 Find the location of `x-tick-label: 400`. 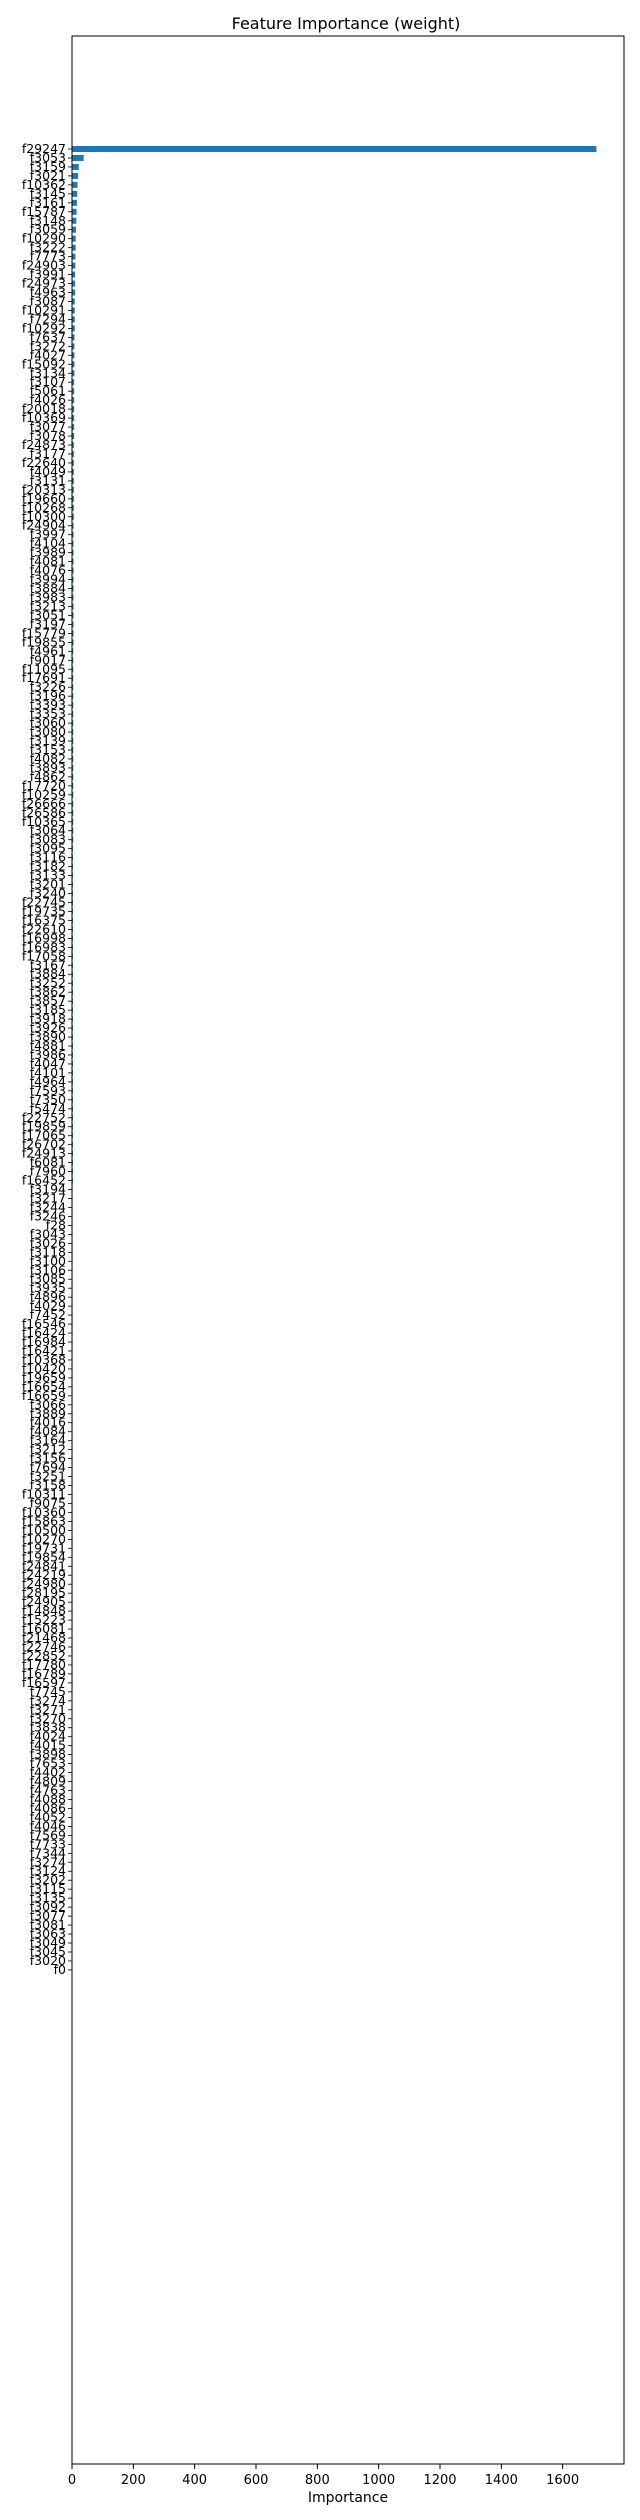

x-tick-label: 400 is located at coordinates (194, 2480).